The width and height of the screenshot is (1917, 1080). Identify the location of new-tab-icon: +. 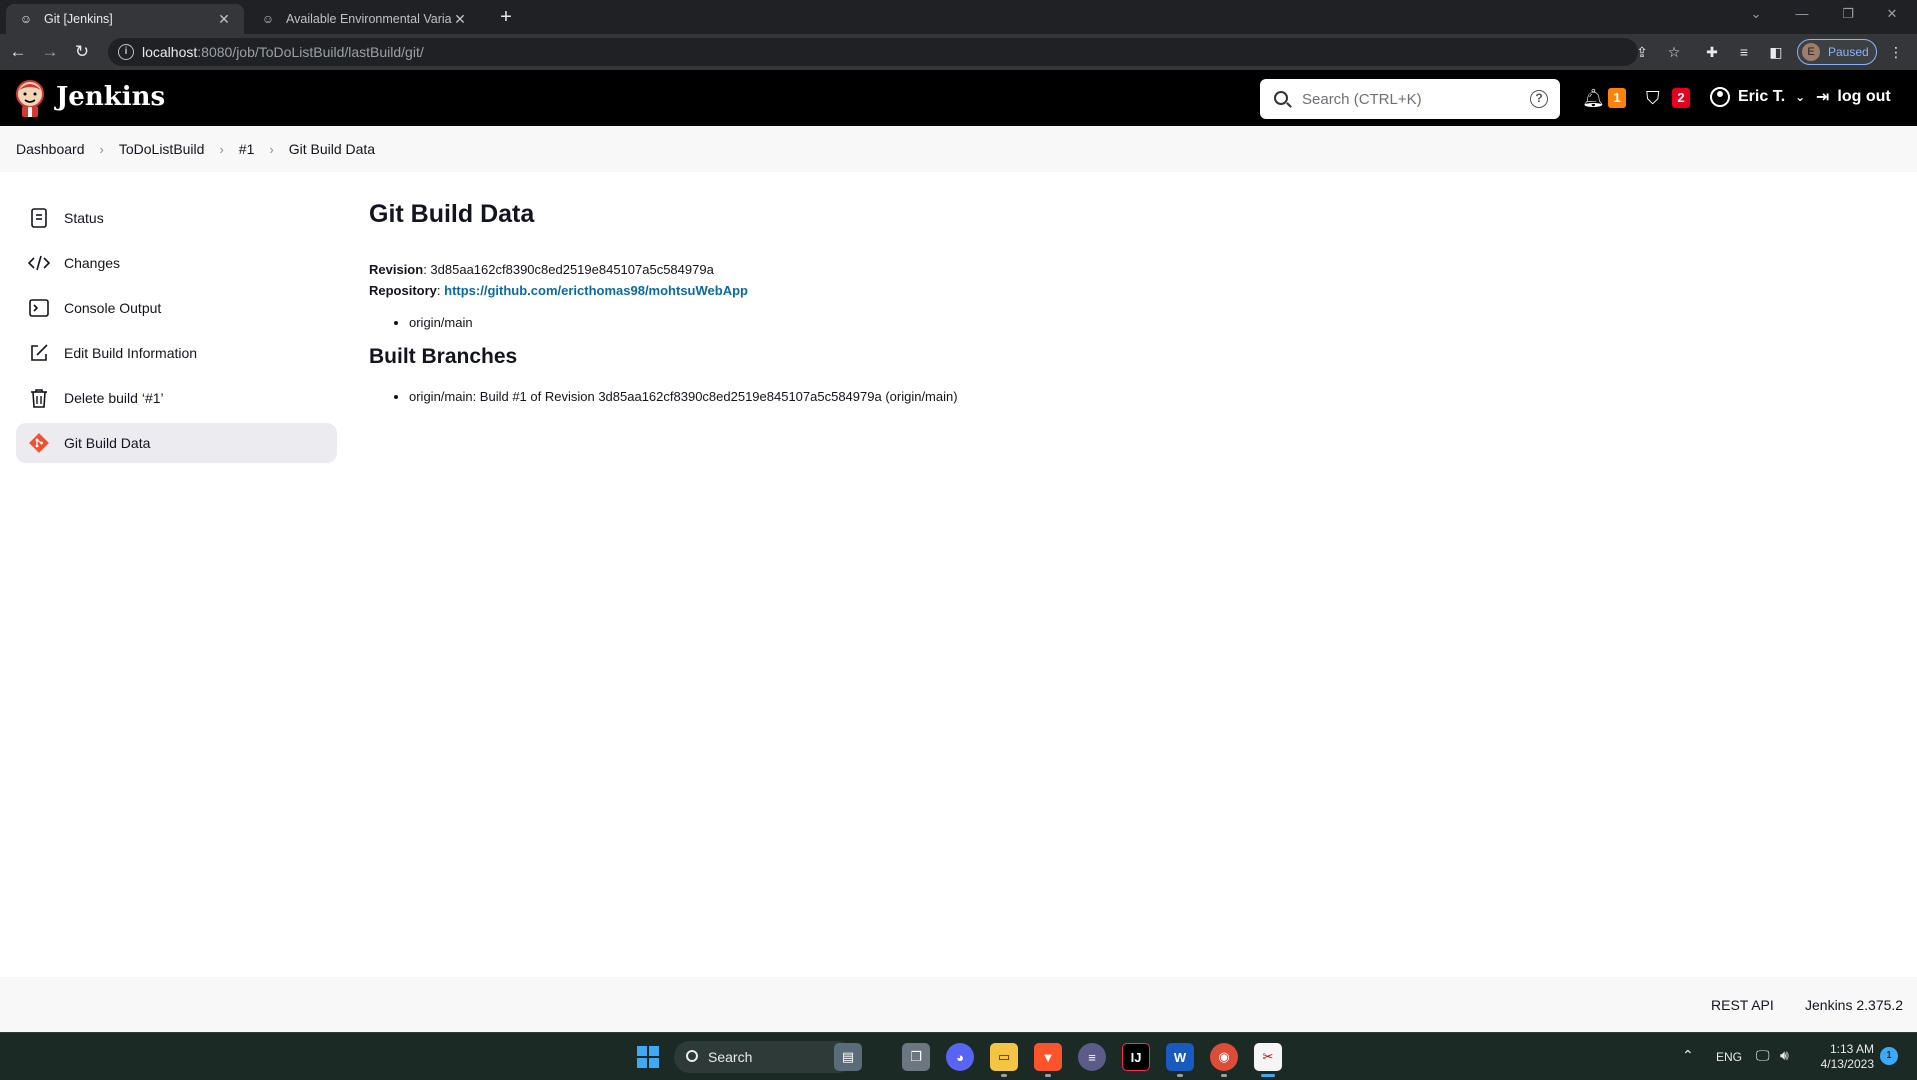
(506, 18).